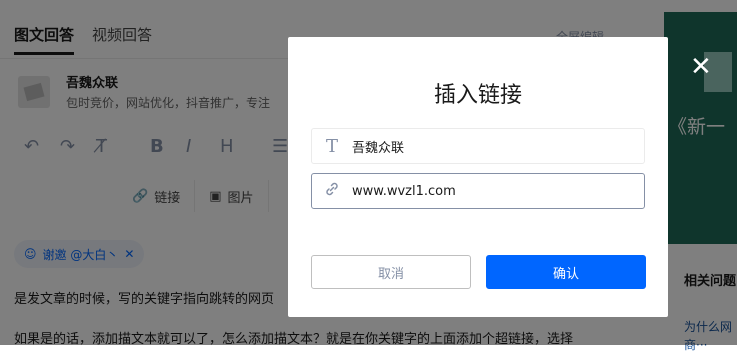  What do you see at coordinates (477, 95) in the screenshot?
I see `dialog-title: 插入链接` at bounding box center [477, 95].